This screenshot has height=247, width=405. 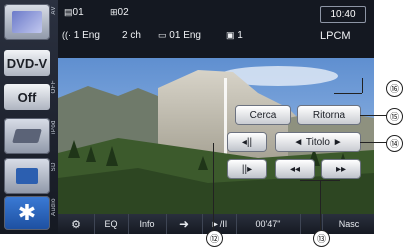 I want to click on side-tag-sd: SD, so click(x=54, y=167).